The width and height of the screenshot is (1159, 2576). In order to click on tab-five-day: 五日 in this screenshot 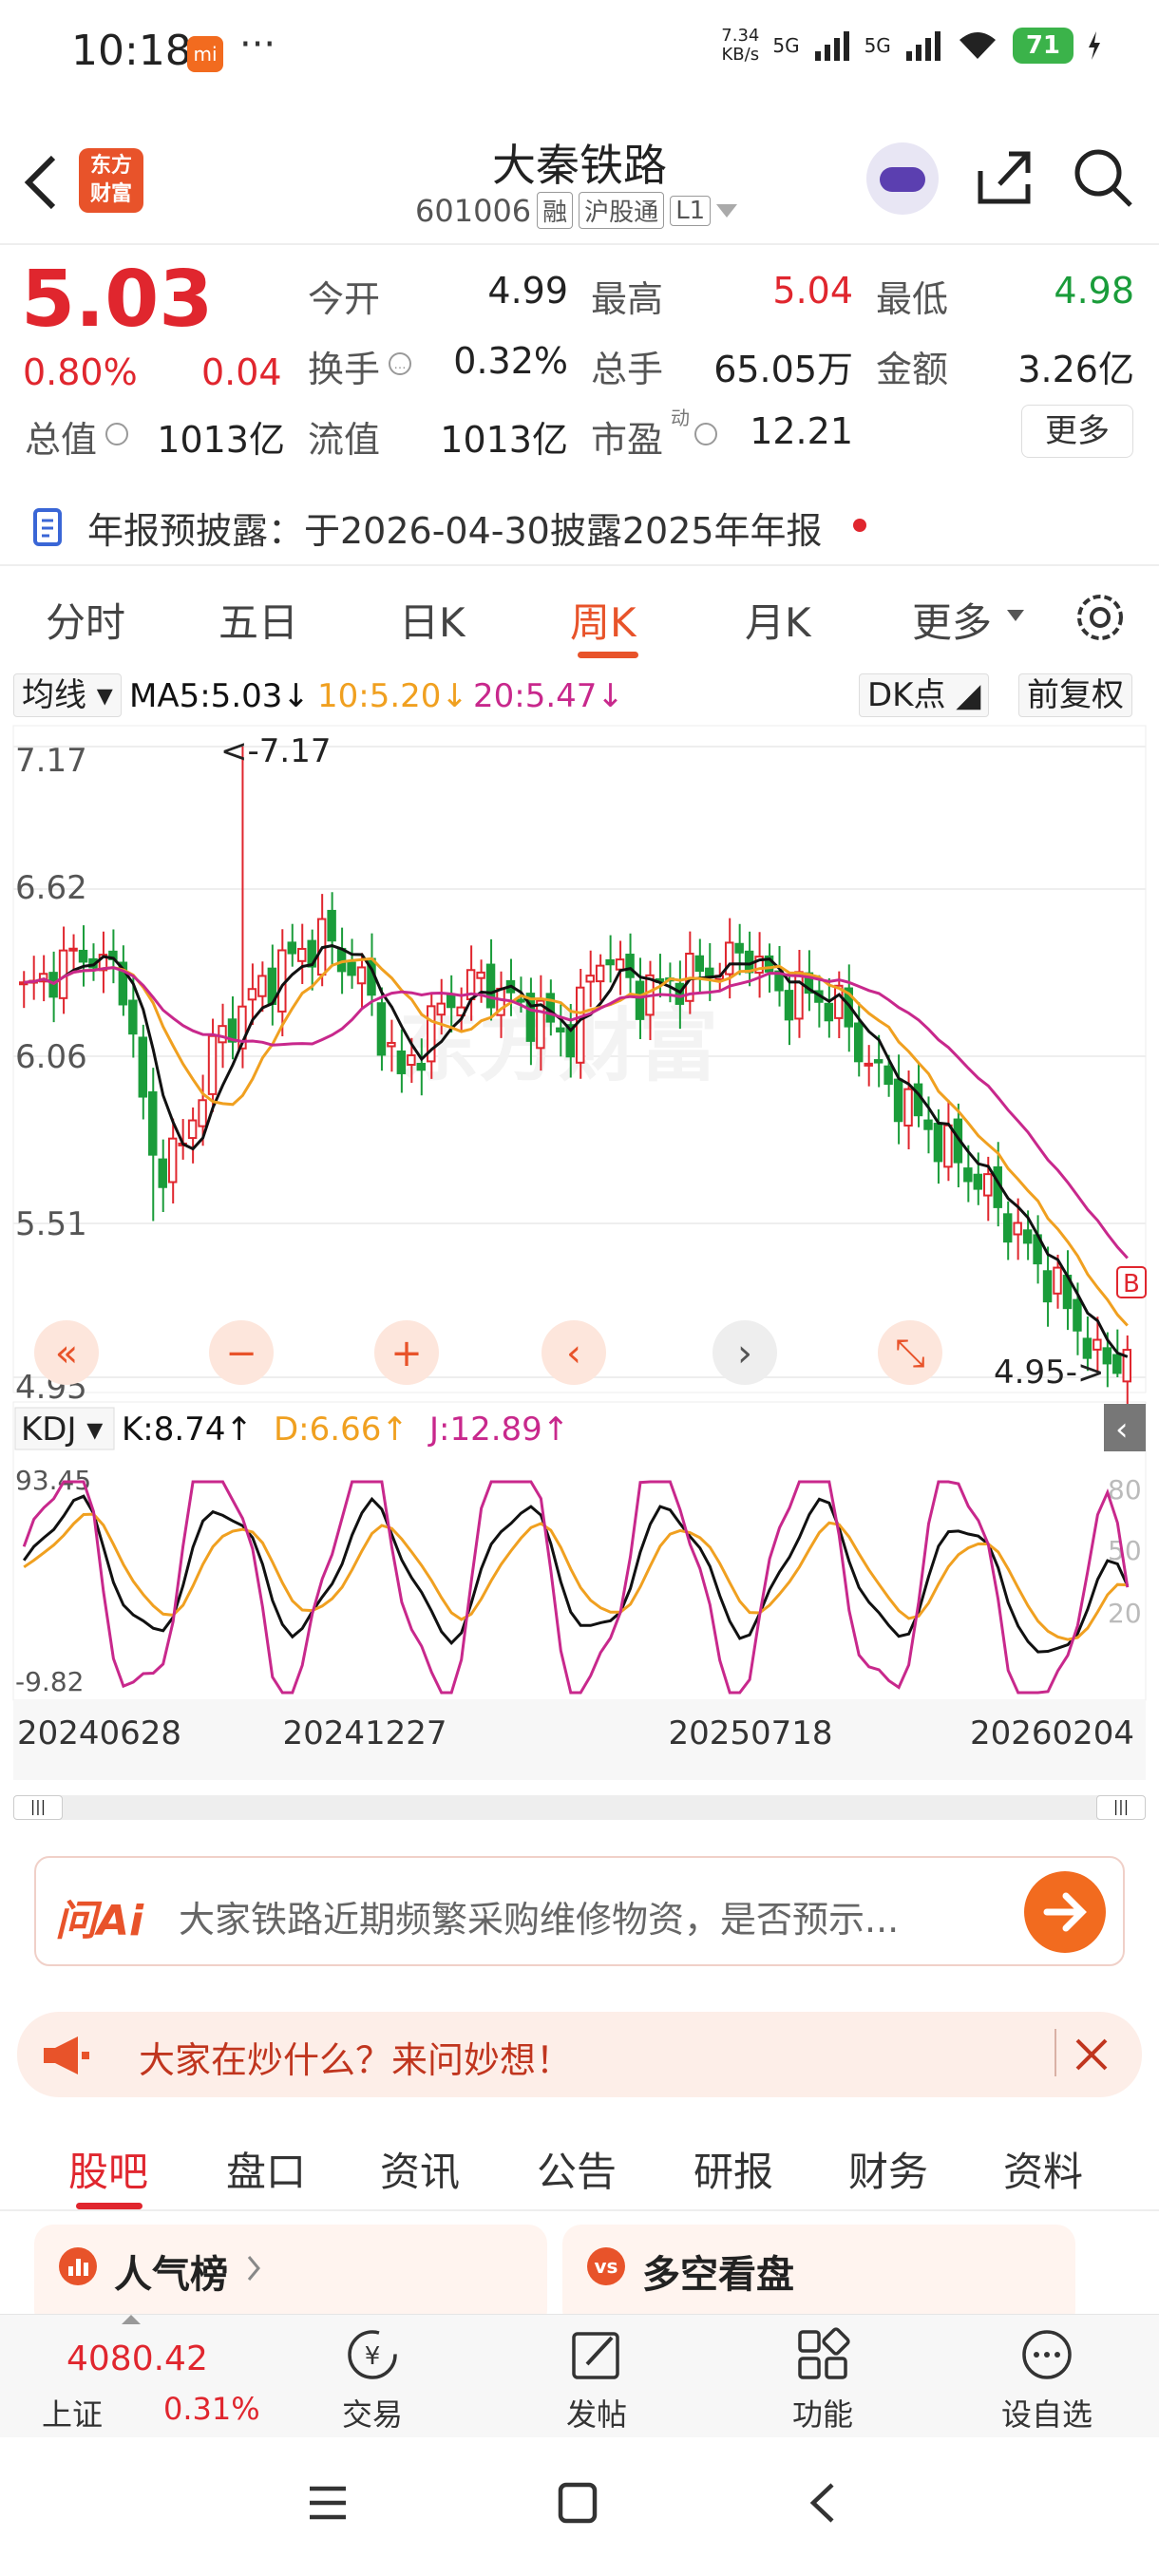, I will do `click(258, 620)`.